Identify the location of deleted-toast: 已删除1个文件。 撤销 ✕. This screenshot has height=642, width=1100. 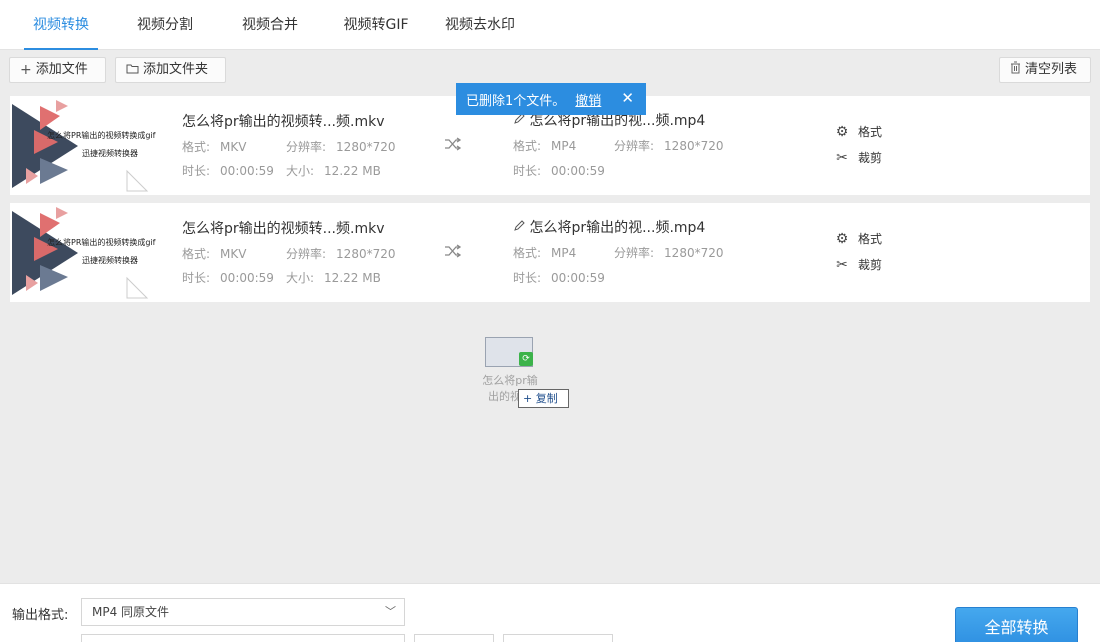
(551, 99).